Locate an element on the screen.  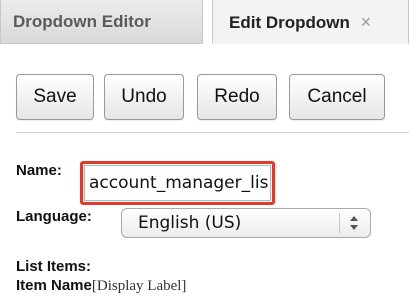
cancel-button: Cancel is located at coordinates (337, 97).